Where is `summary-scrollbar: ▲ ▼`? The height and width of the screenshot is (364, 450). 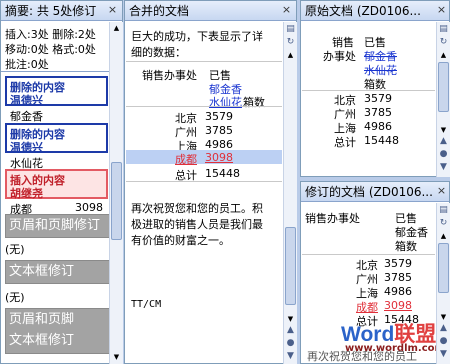 summary-scrollbar: ▲ ▼ is located at coordinates (116, 193).